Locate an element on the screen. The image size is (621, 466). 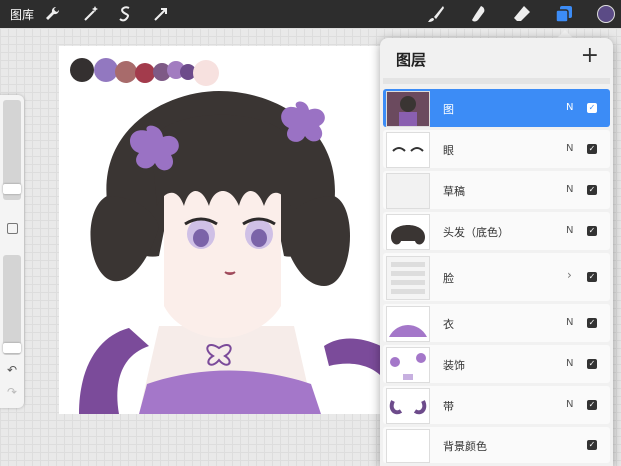
group-thumbnail is located at coordinates (408, 278).